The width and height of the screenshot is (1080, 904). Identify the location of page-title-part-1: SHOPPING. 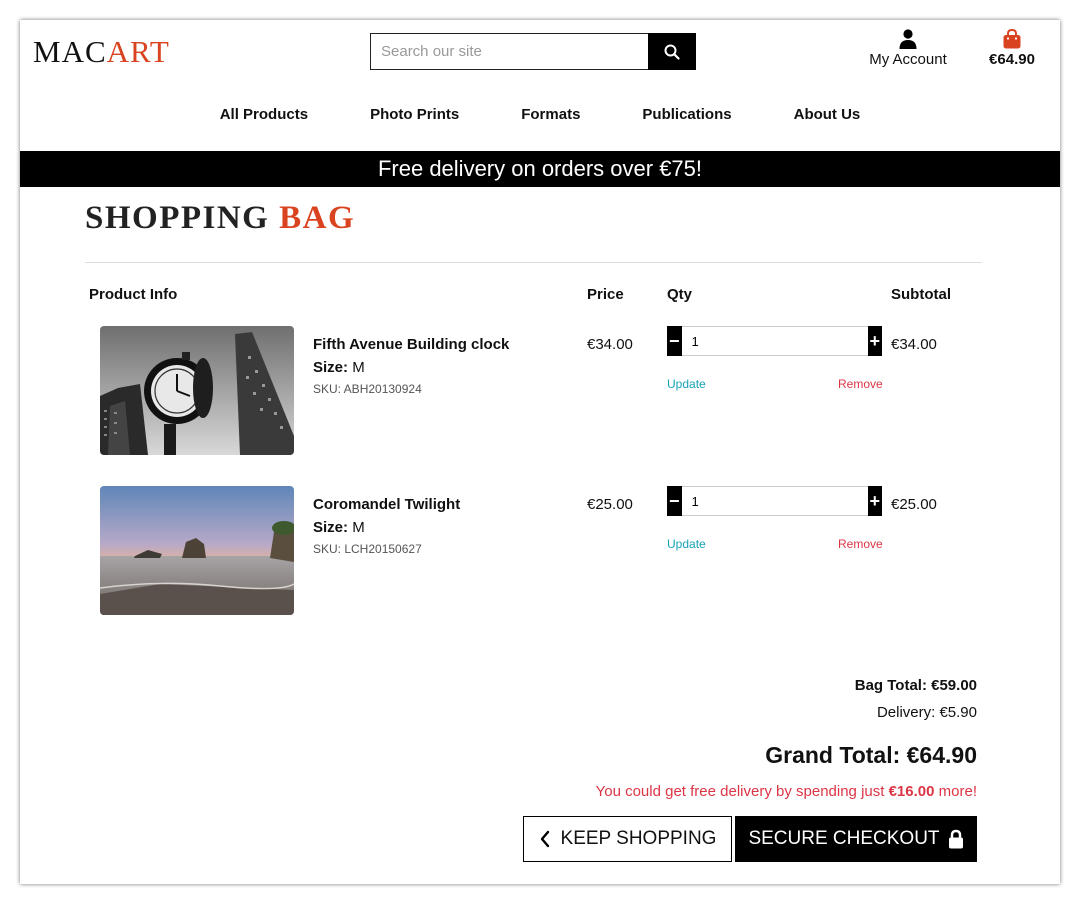
(177, 218).